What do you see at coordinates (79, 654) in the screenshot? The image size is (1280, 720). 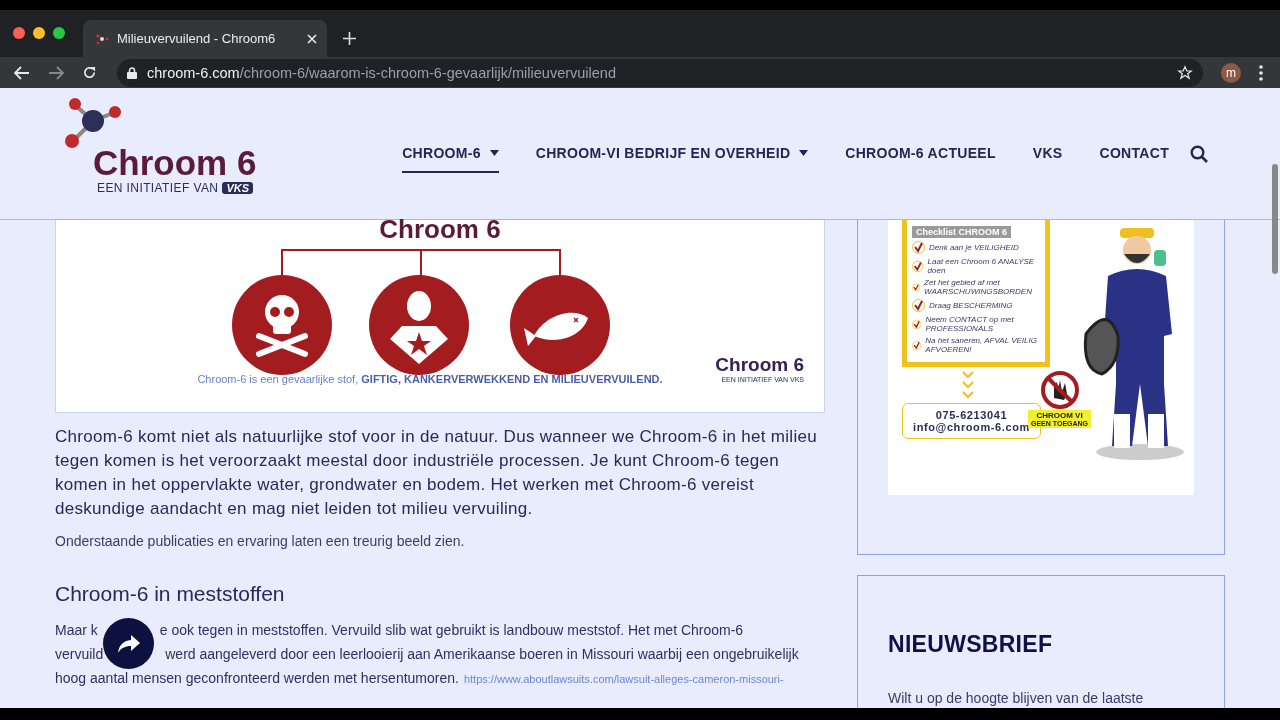 I see `paragraph-text: vervuild` at bounding box center [79, 654].